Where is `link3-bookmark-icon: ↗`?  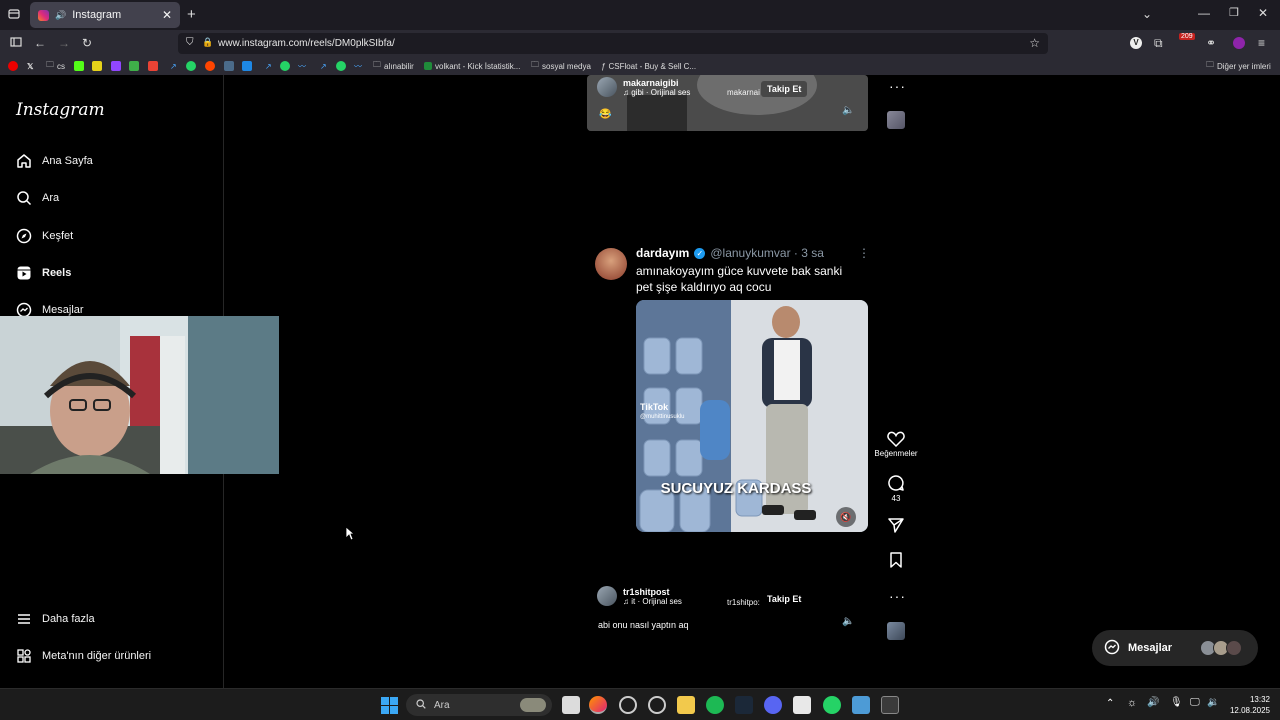 link3-bookmark-icon: ↗ is located at coordinates (323, 66).